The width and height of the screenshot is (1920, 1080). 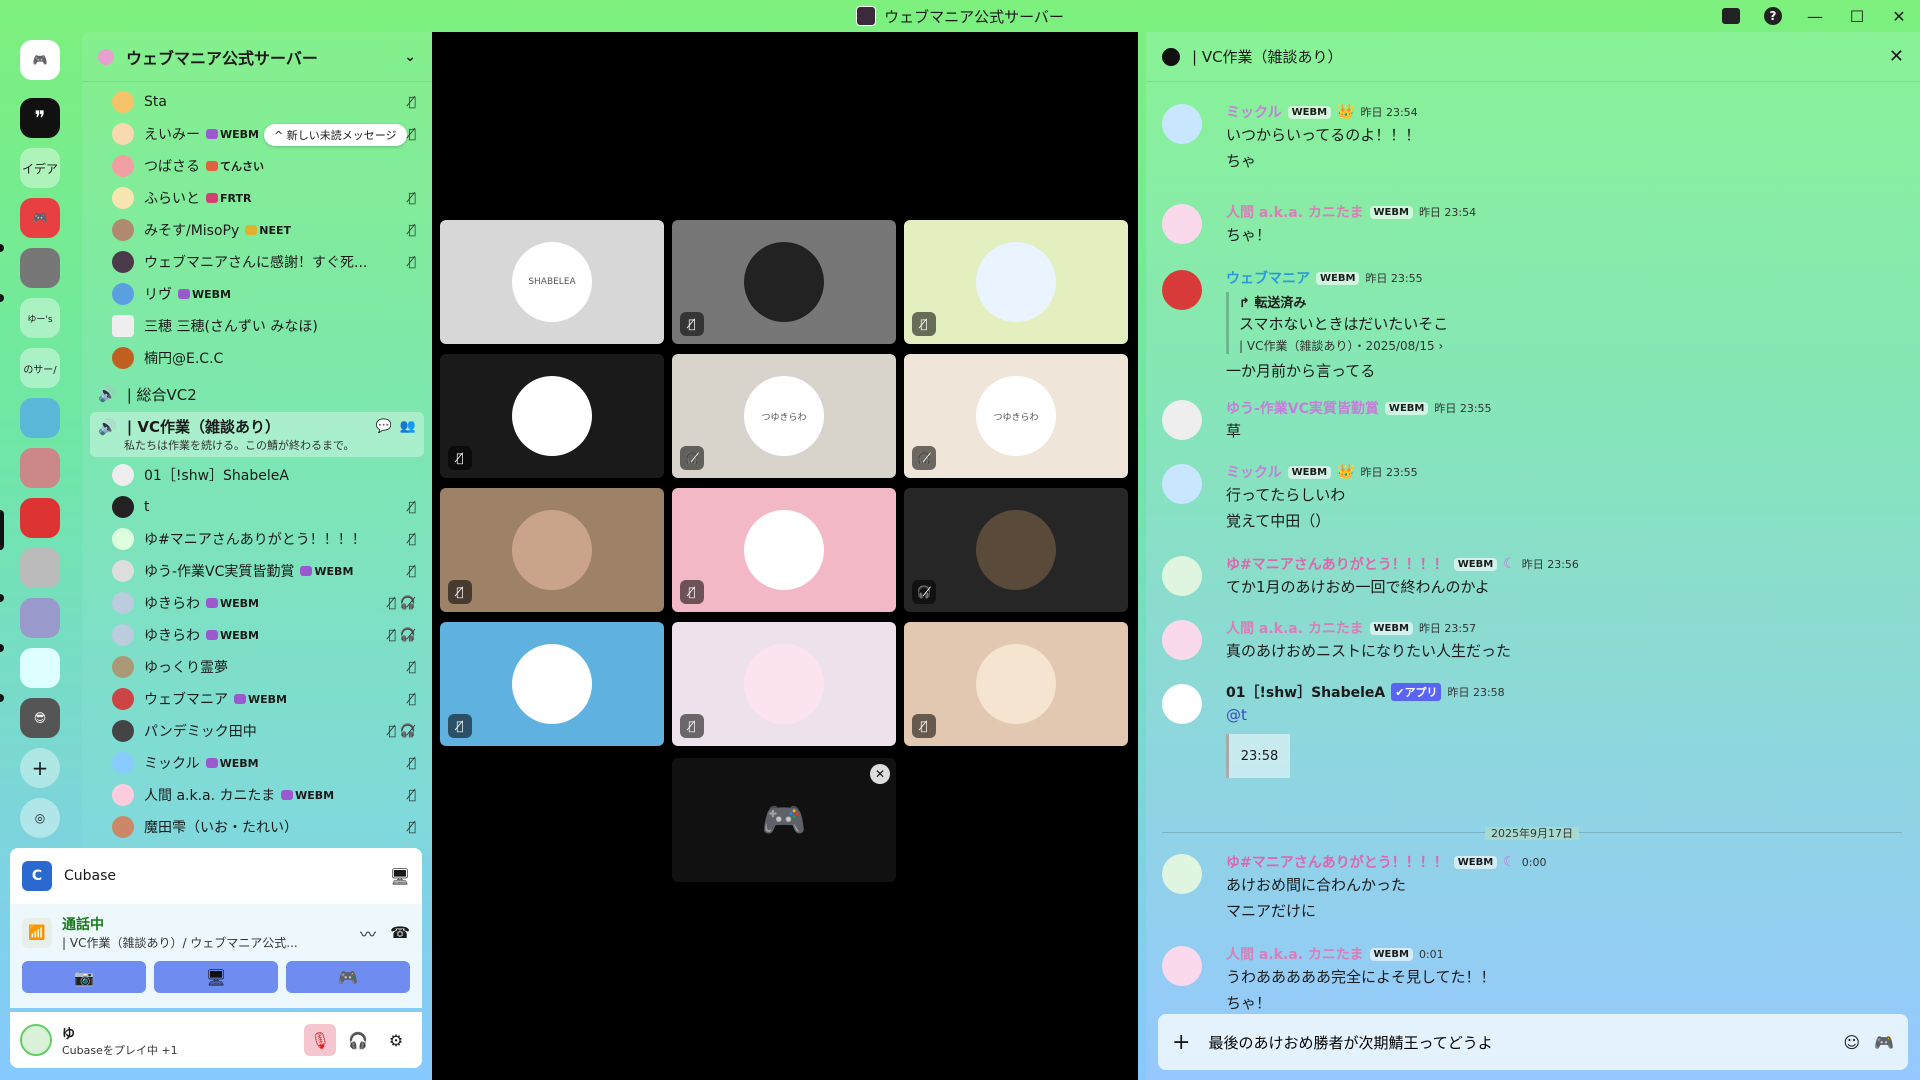 I want to click on add-attachment-icon: +, so click(x=1181, y=1042).